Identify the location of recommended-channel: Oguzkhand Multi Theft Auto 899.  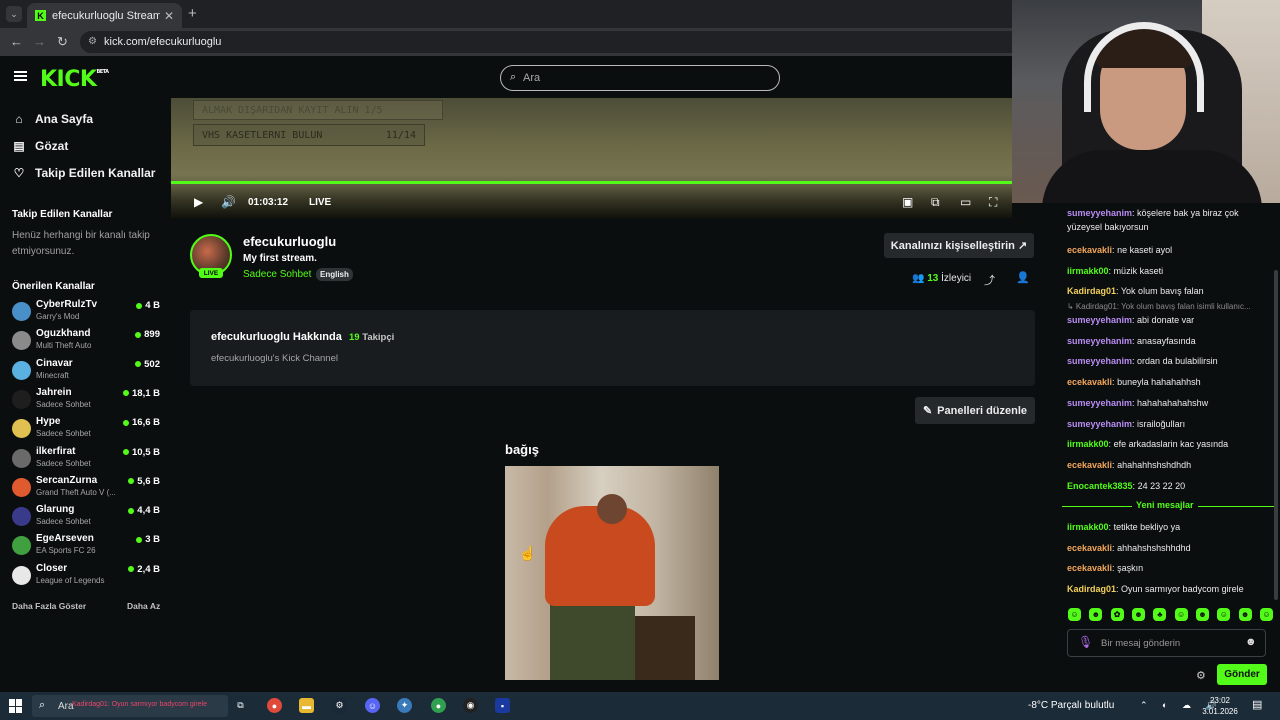
(86, 340).